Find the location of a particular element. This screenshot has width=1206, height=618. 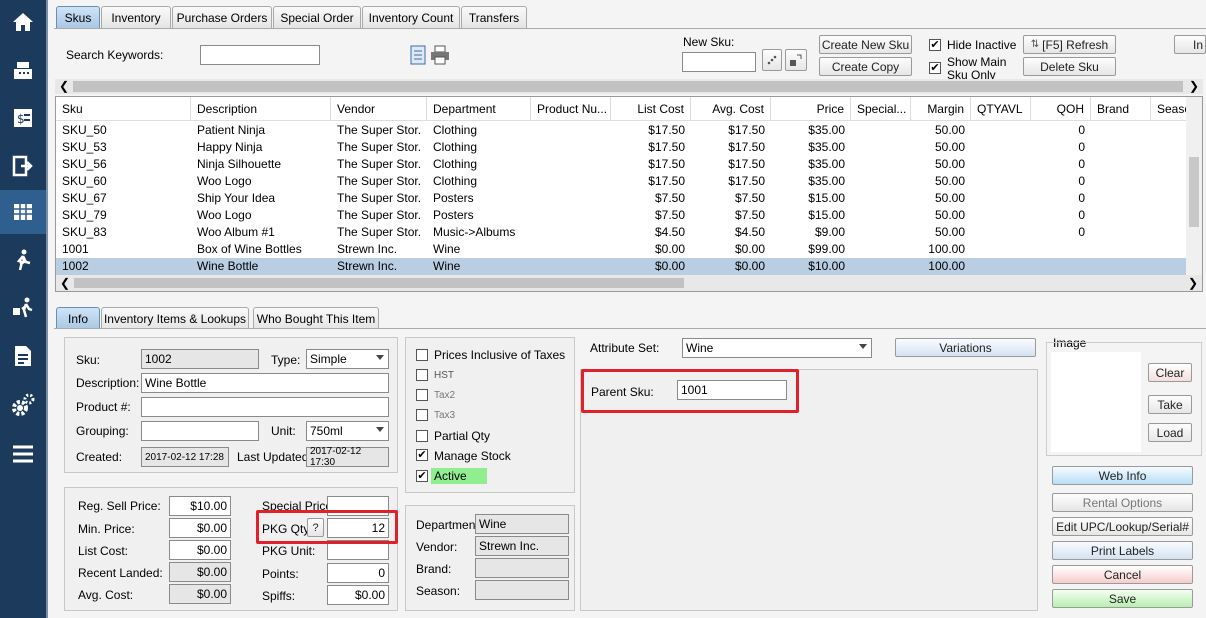

column-header-department: Department is located at coordinates (479, 109).